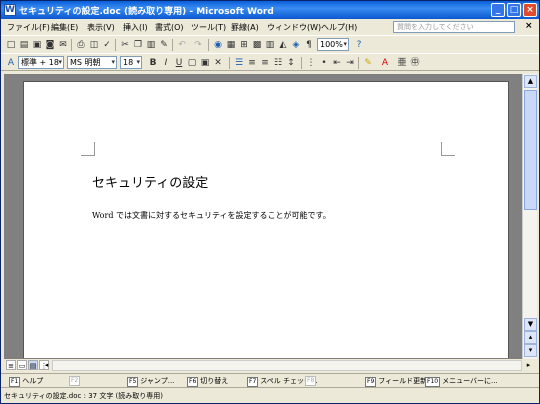 The height and width of the screenshot is (404, 540). Describe the element at coordinates (529, 26) in the screenshot. I see `document-close-icon: ×` at that location.